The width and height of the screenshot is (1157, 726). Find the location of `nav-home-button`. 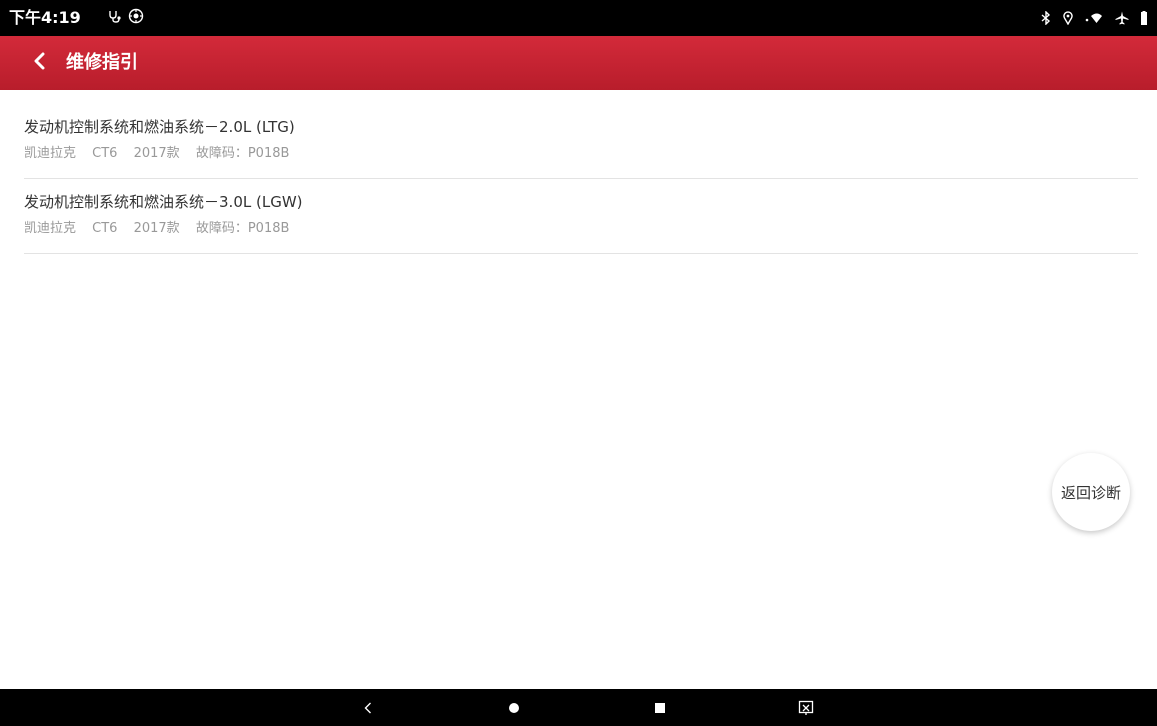

nav-home-button is located at coordinates (514, 707).